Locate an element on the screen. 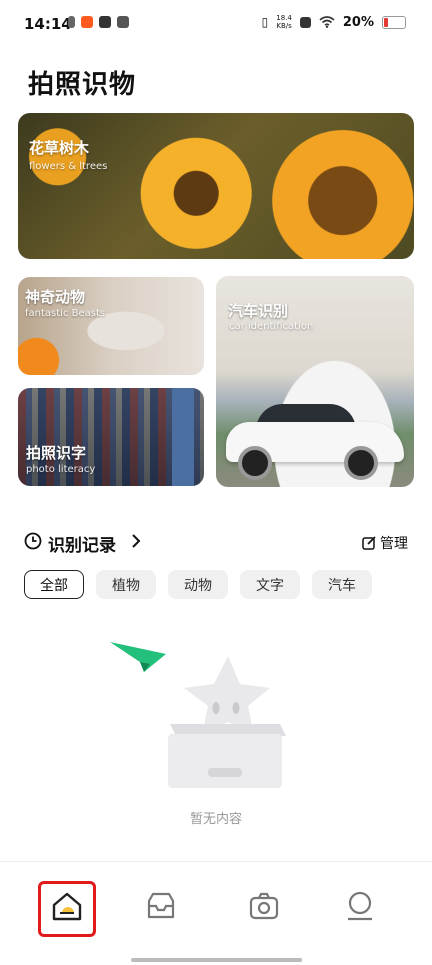  filter-chip-animals: 动物 is located at coordinates (198, 584).